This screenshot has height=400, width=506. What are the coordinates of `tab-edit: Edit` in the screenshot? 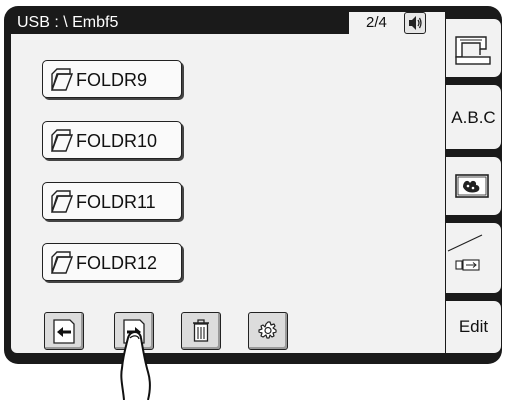 It's located at (474, 327).